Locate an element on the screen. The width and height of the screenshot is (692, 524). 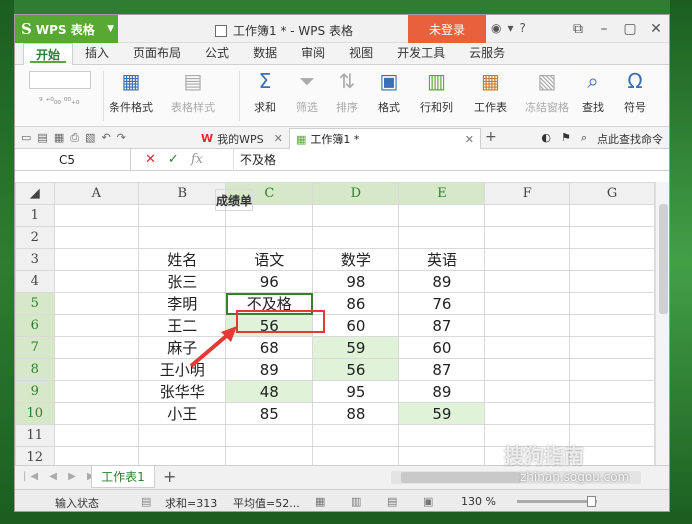
add-sheet-button: + is located at coordinates (169, 476).